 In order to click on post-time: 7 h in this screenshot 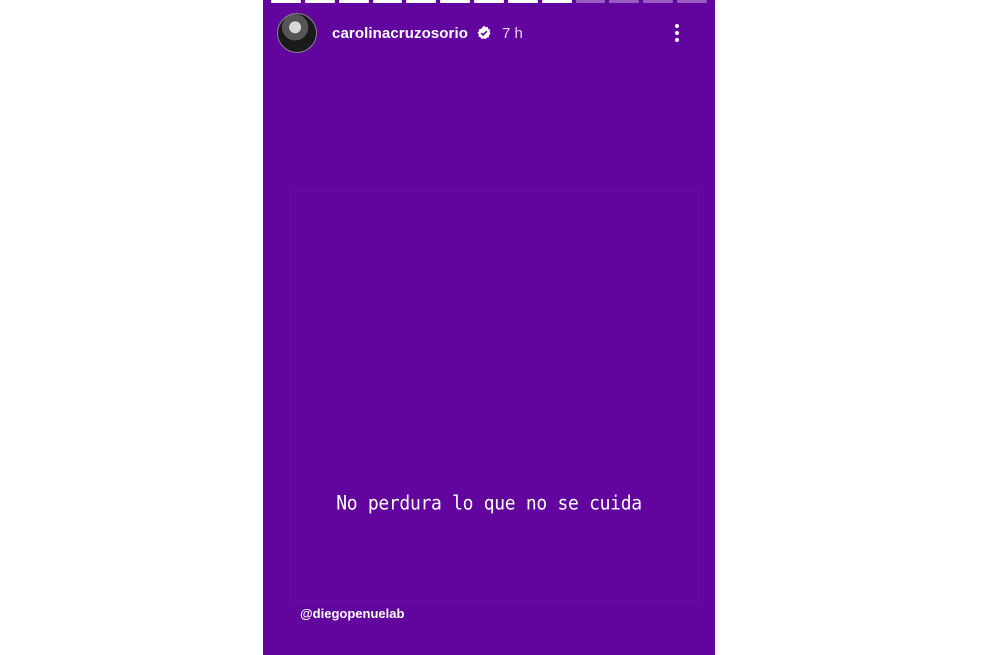, I will do `click(512, 33)`.